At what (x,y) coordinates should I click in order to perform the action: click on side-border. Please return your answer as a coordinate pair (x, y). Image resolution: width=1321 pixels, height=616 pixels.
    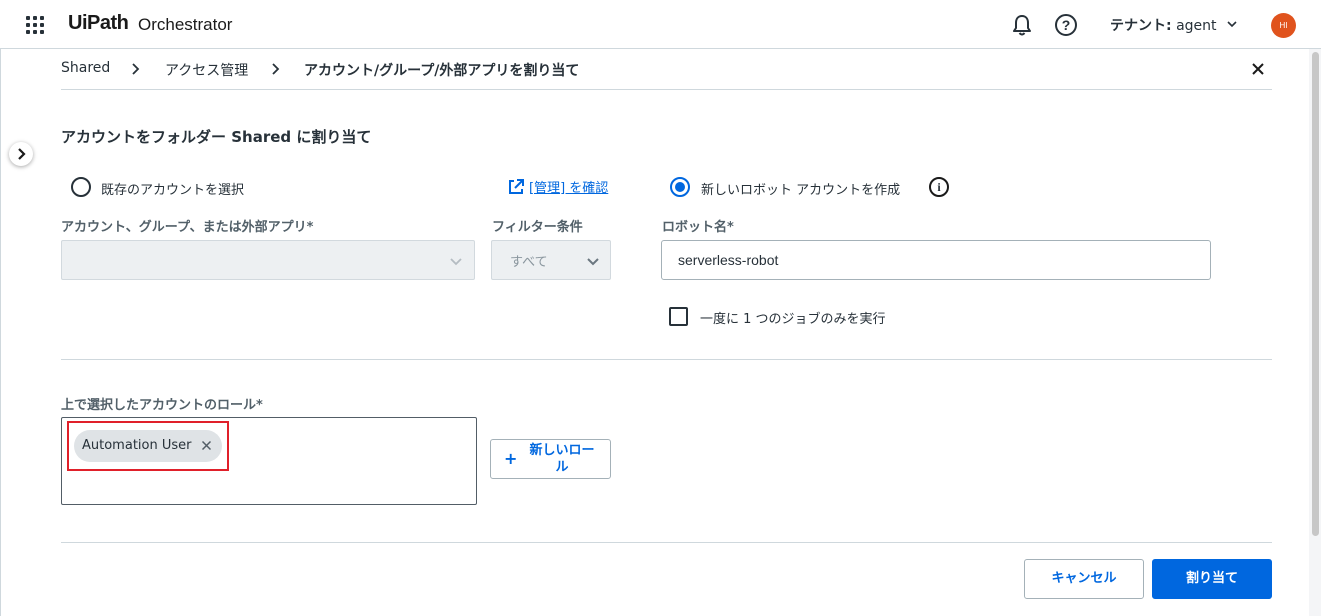
    Looking at the image, I should click on (0, 332).